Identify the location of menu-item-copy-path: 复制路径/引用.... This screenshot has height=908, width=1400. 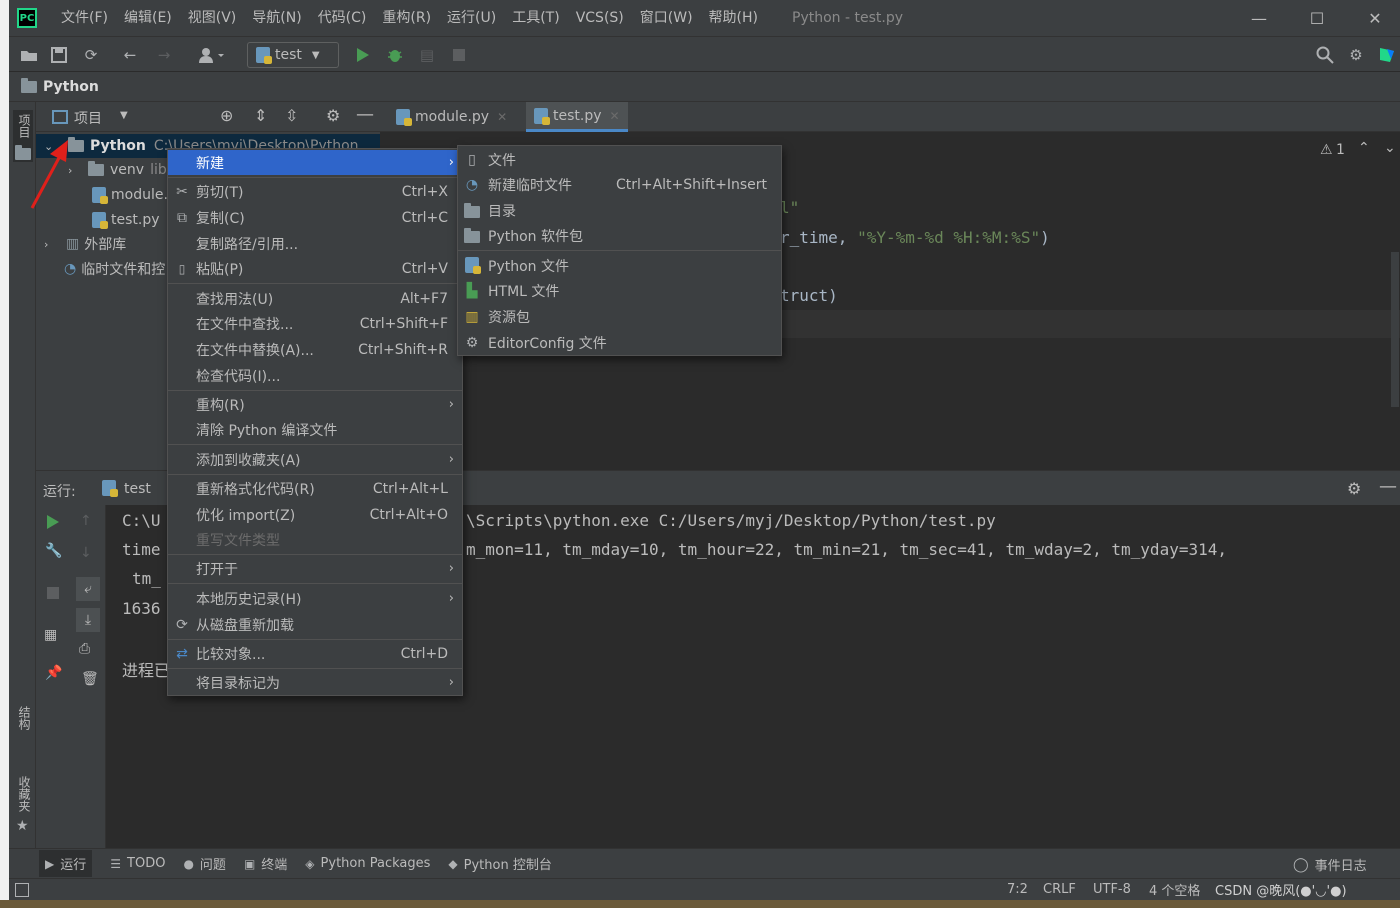
(315, 243).